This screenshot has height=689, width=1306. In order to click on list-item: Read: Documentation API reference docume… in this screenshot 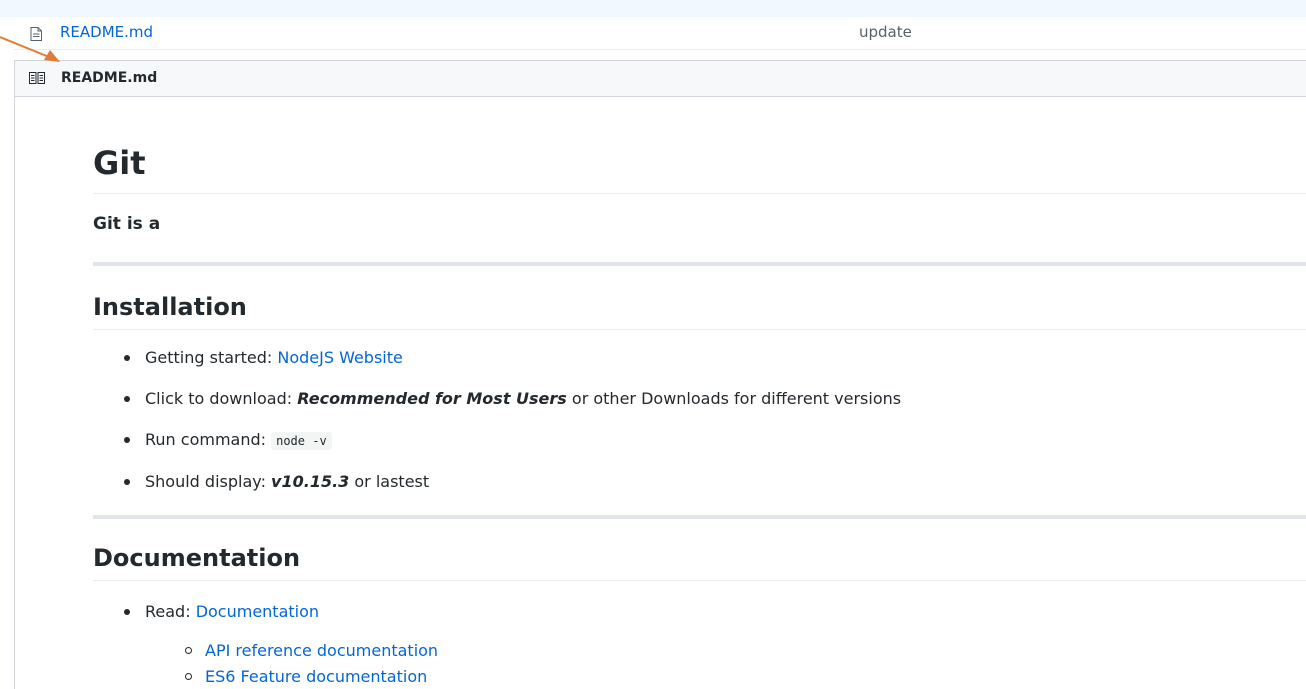, I will do `click(265, 644)`.